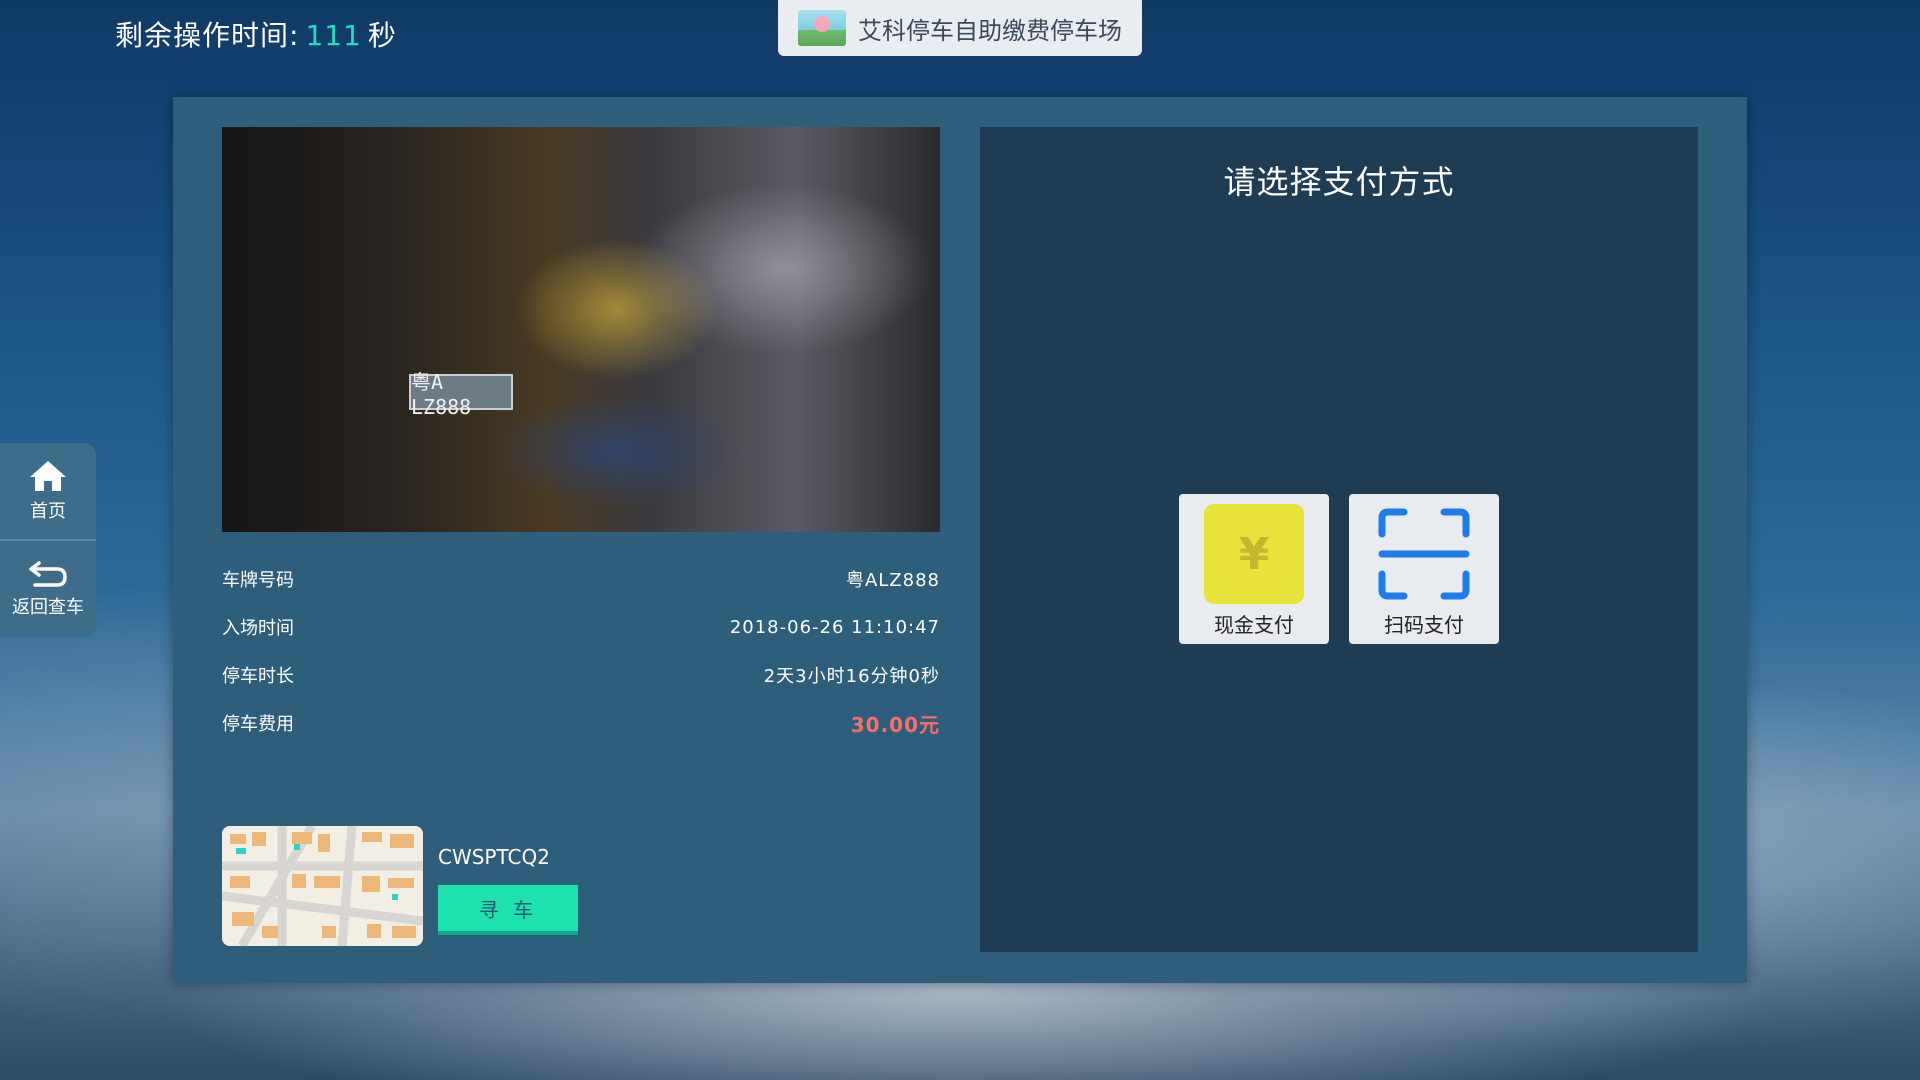 Image resolution: width=1920 pixels, height=1080 pixels. Describe the element at coordinates (48, 476) in the screenshot. I see `home-icon` at that location.